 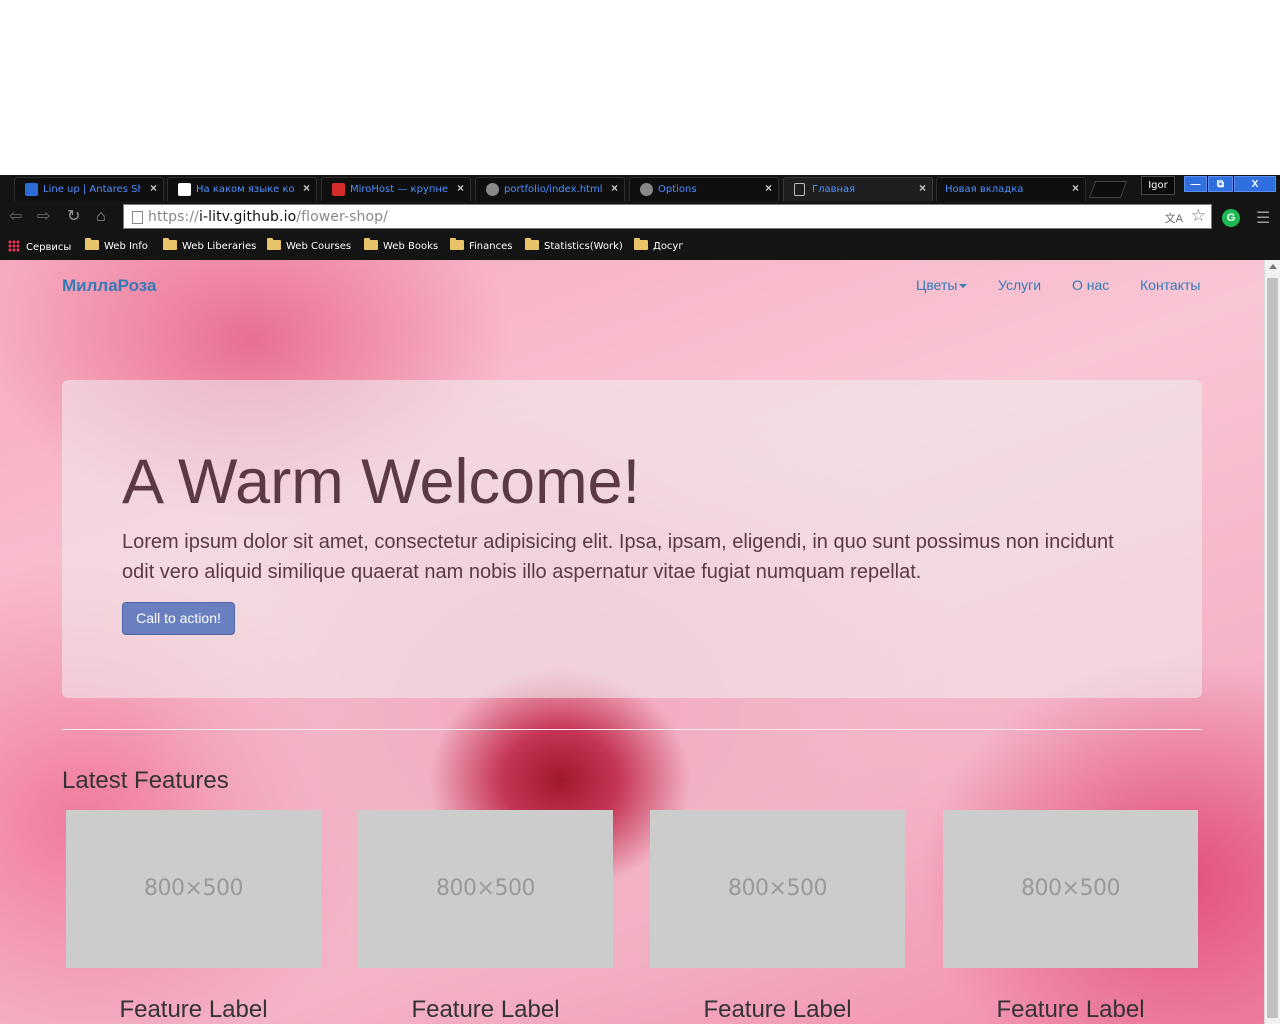 What do you see at coordinates (668, 246) in the screenshot?
I see `bookmark-label: Досуг` at bounding box center [668, 246].